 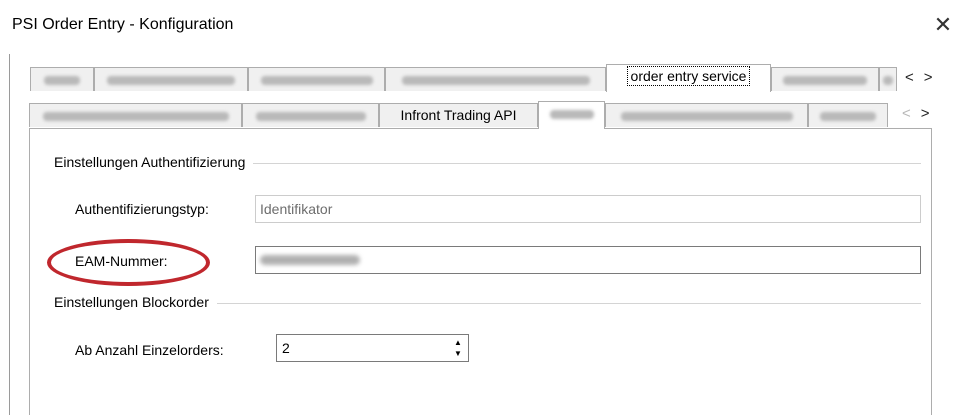 I want to click on title-bar: PSI Order Entry - Konfiguration ✕, so click(x=480, y=27).